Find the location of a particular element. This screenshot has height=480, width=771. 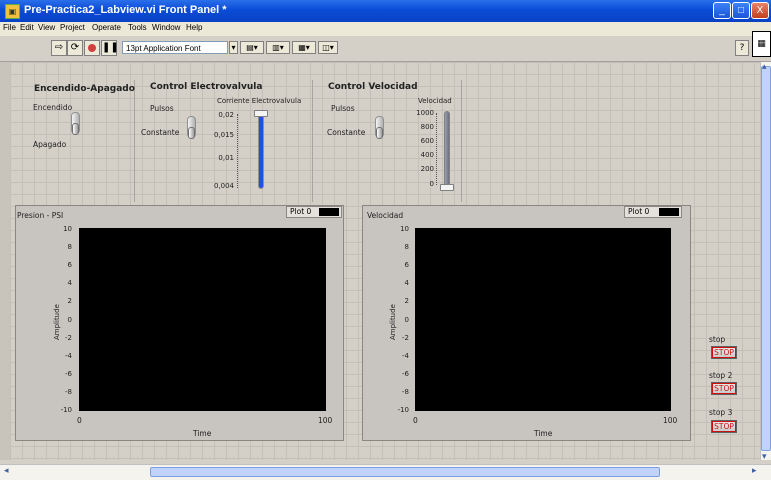

pause-icon: ❚❚ is located at coordinates (110, 47).